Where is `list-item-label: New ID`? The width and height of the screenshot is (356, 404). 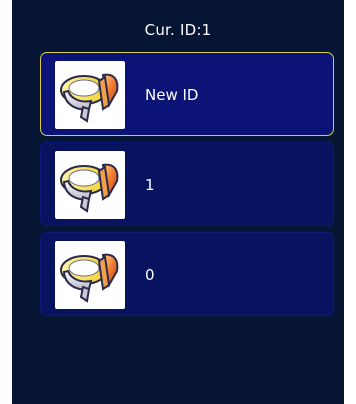
list-item-label: New ID is located at coordinates (172, 95).